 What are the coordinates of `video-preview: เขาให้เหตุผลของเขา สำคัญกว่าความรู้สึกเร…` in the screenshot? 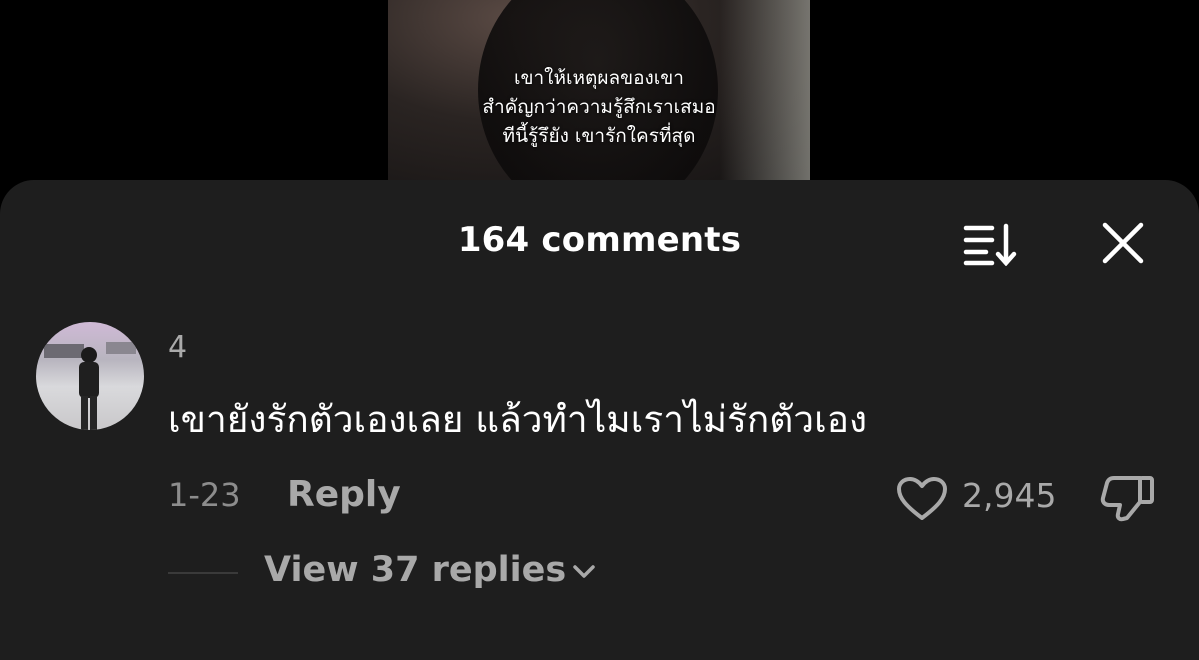 It's located at (599, 91).